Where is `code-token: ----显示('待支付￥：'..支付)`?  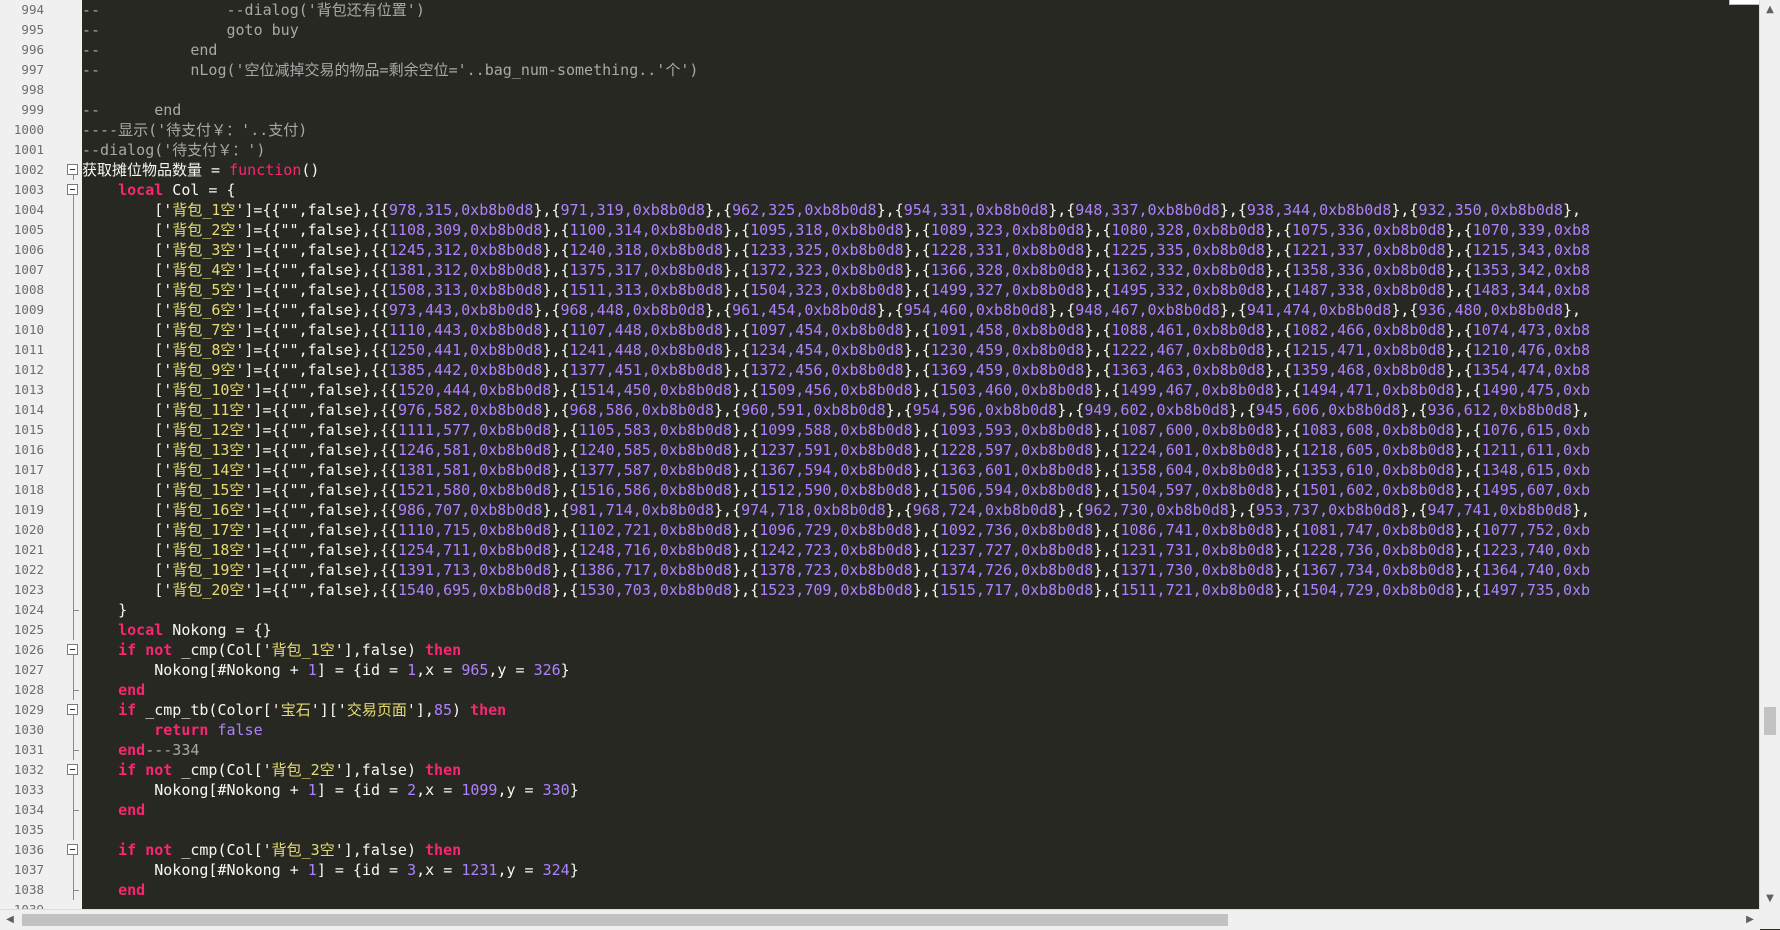 code-token: ----显示('待支付￥：'..支付) is located at coordinates (195, 130).